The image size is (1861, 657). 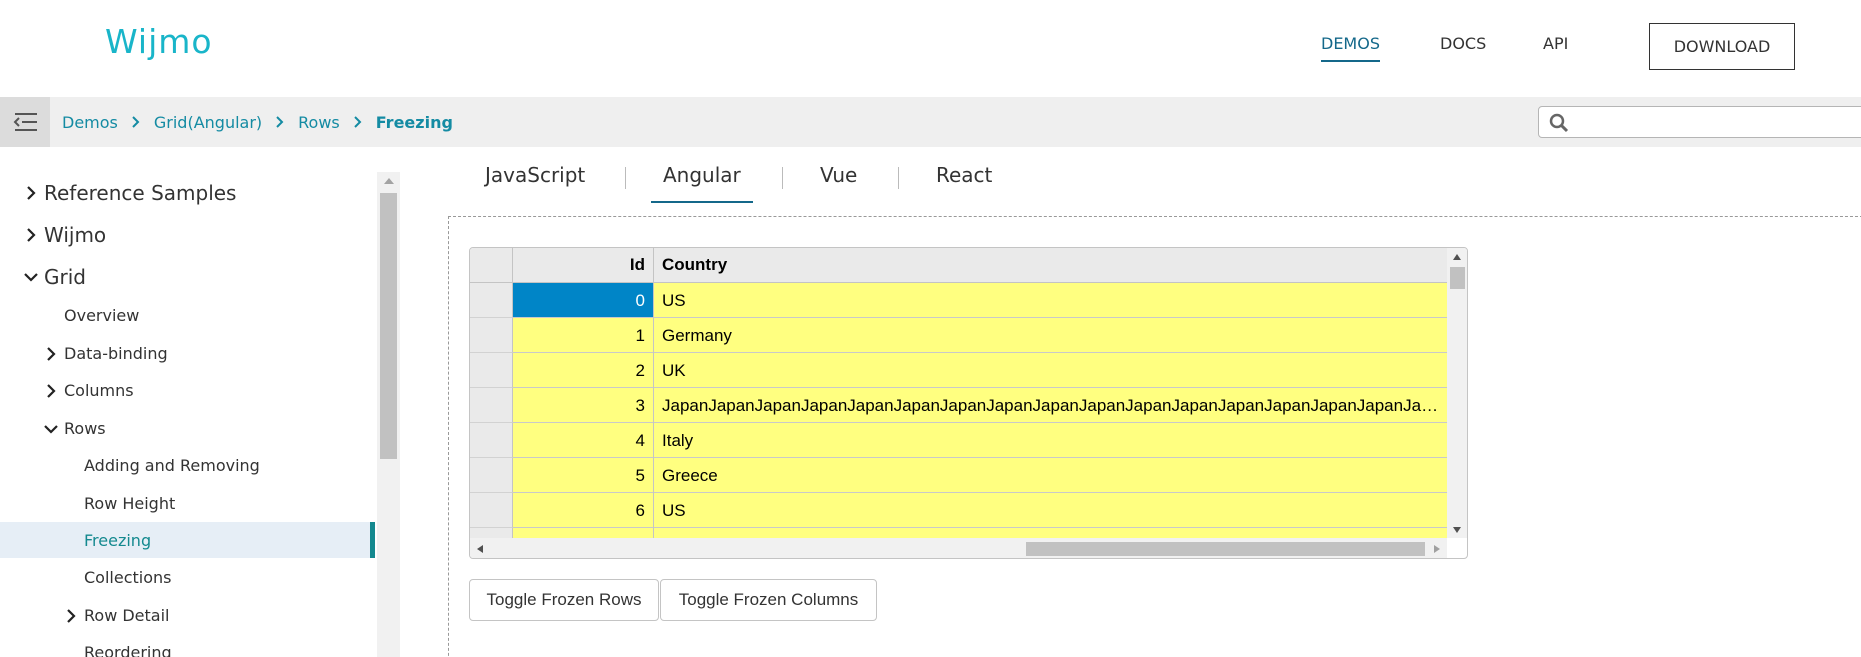 I want to click on top-header: Wijmo DEMOS DOCS API DOWNLOAD, so click(x=930, y=48).